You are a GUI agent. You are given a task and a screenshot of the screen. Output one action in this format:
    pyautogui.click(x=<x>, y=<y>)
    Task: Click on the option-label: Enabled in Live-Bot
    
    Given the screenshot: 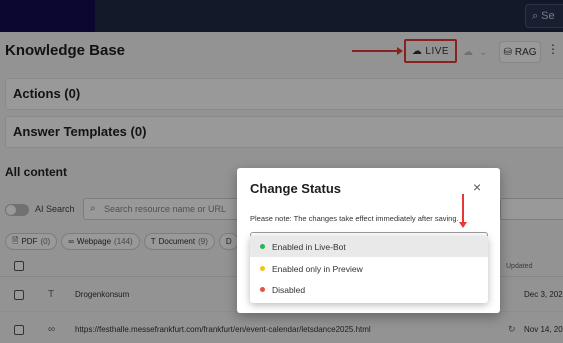 What is the action you would take?
    pyautogui.click(x=309, y=246)
    